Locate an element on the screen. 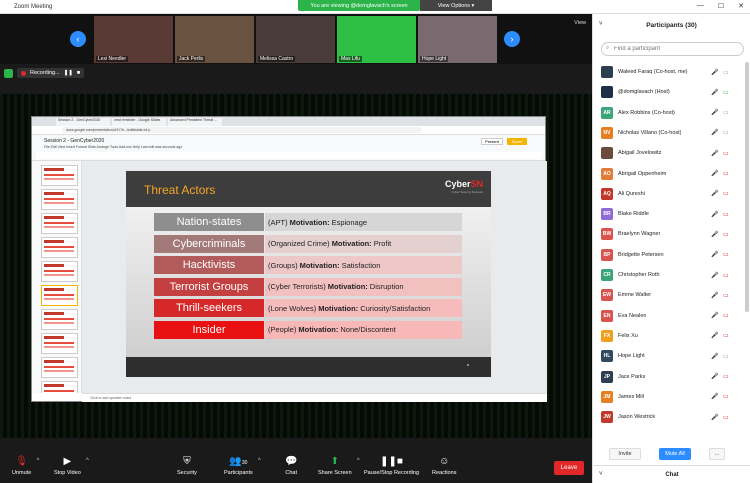  participant-item: JP Jace Parks 🎤 ▭ is located at coordinates (669, 377).